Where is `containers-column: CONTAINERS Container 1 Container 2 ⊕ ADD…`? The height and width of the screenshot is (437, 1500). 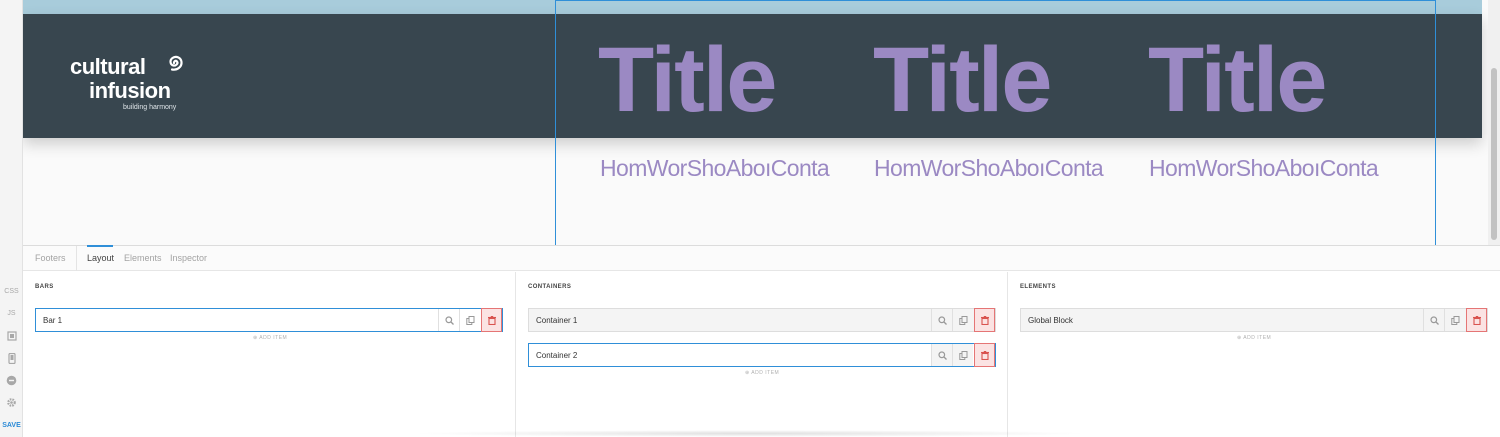
containers-column: CONTAINERS Container 1 Container 2 ⊕ ADD… is located at coordinates (762, 354).